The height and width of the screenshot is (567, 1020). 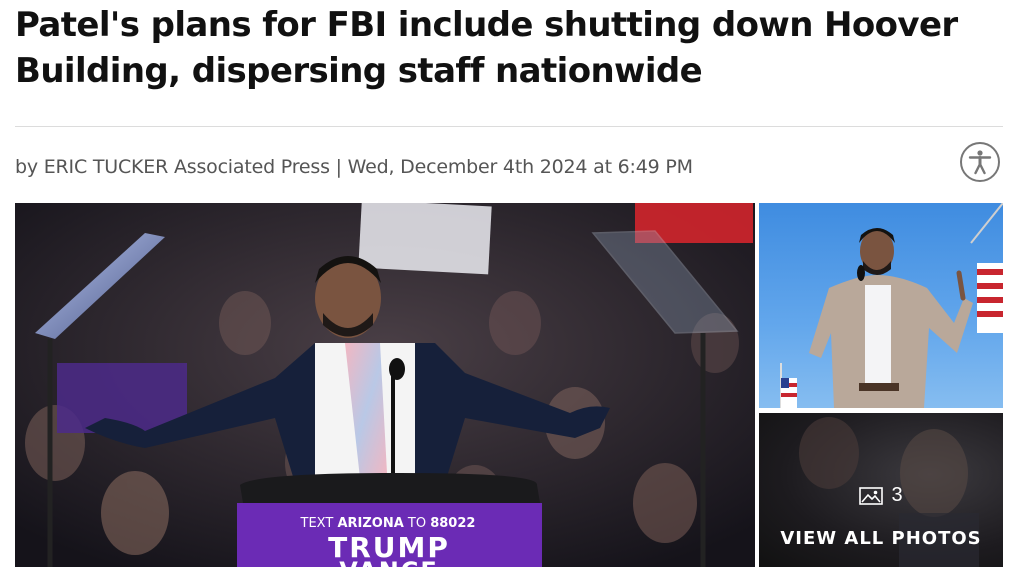 I want to click on photo-count: 3, so click(x=881, y=495).